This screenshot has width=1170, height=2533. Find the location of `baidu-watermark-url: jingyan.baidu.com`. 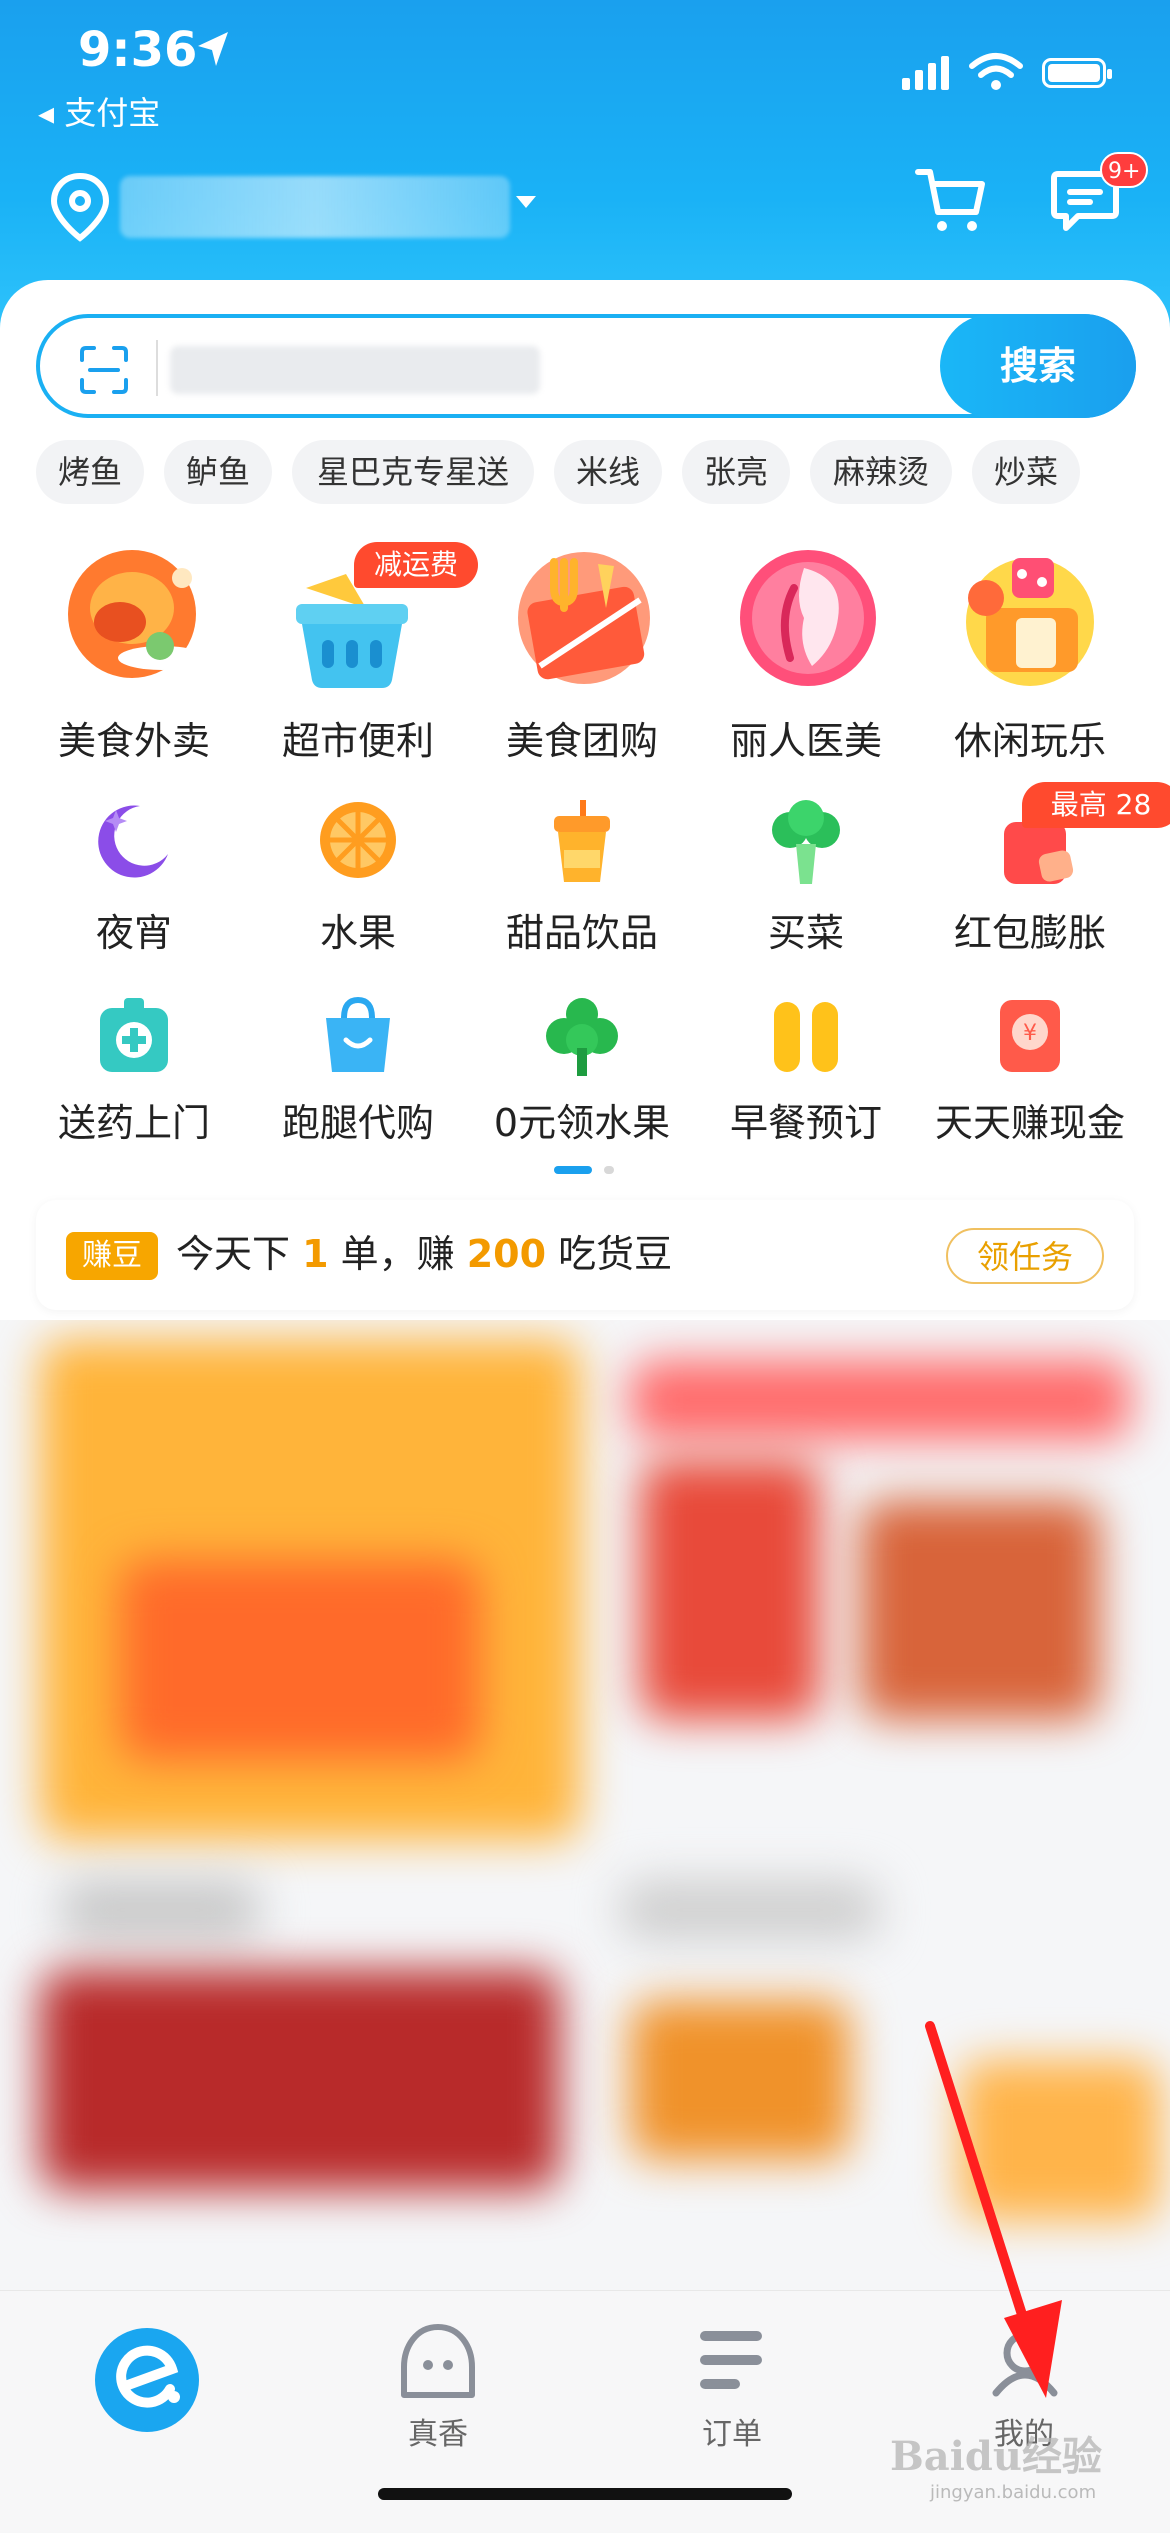

baidu-watermark-url: jingyan.baidu.com is located at coordinates (1013, 2492).